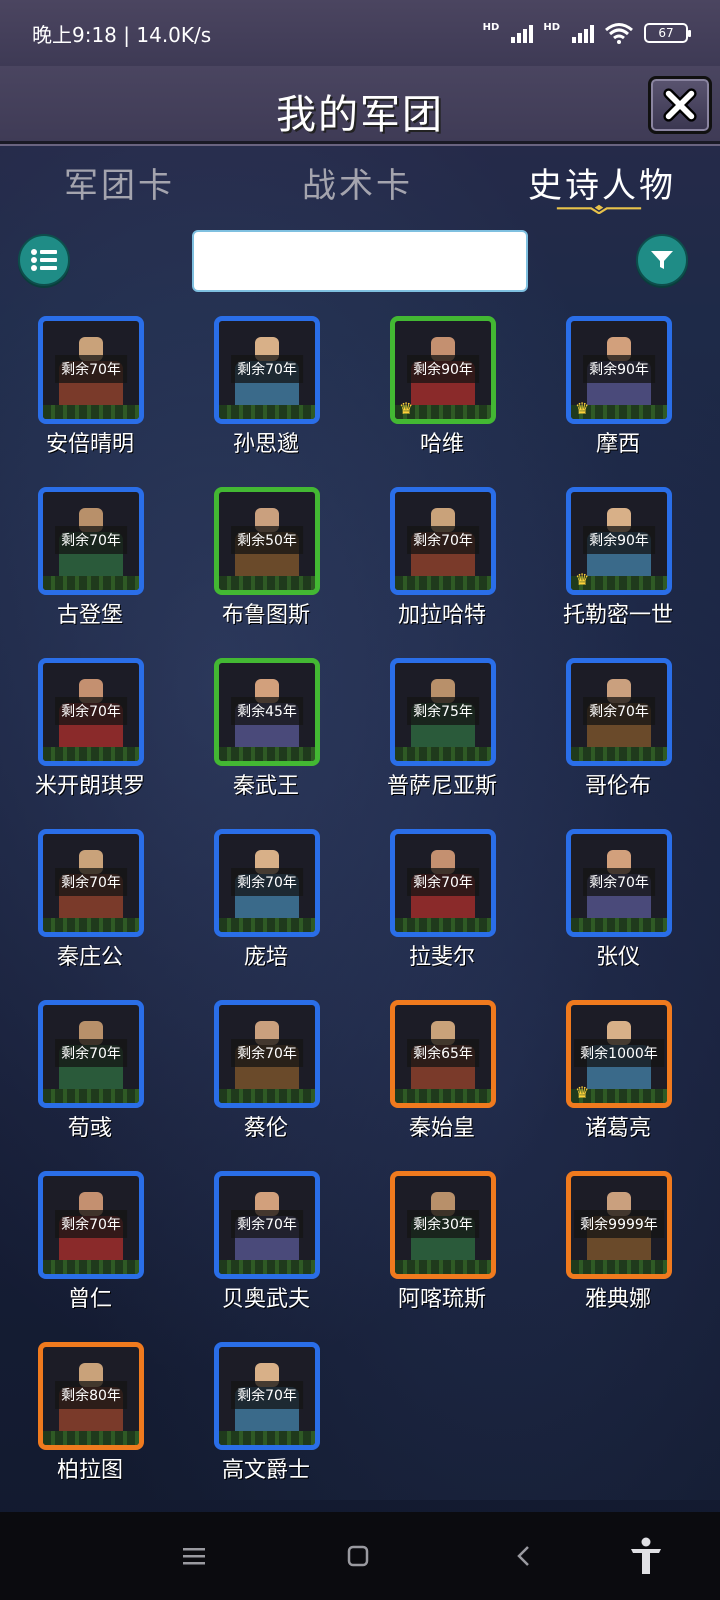  What do you see at coordinates (443, 1054) in the screenshot?
I see `character-portrait-frame: 剩余65年` at bounding box center [443, 1054].